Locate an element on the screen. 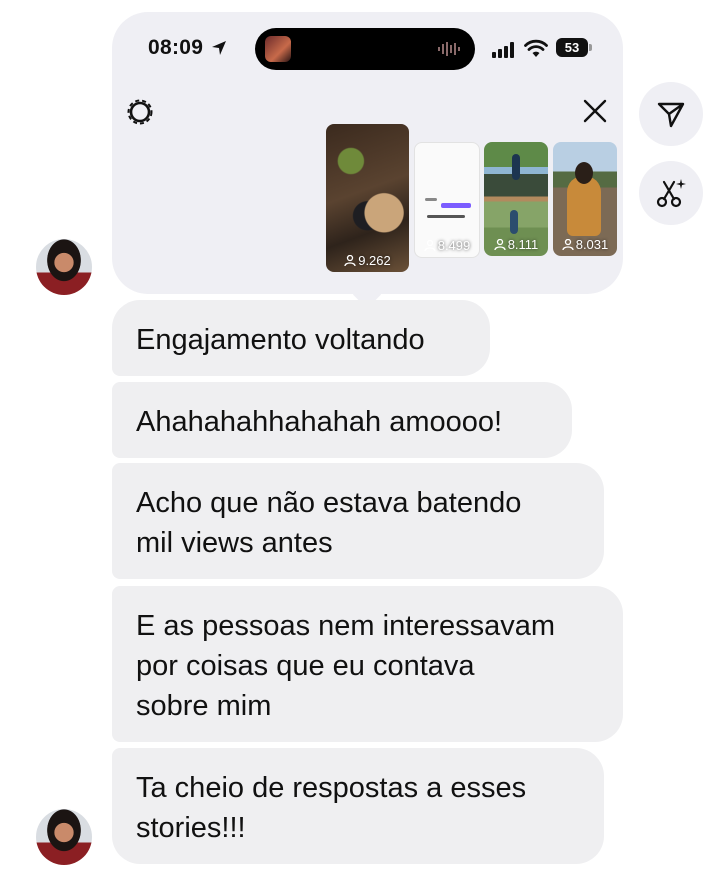 The image size is (708, 881). story-thumbnail: 8.111 is located at coordinates (516, 199).